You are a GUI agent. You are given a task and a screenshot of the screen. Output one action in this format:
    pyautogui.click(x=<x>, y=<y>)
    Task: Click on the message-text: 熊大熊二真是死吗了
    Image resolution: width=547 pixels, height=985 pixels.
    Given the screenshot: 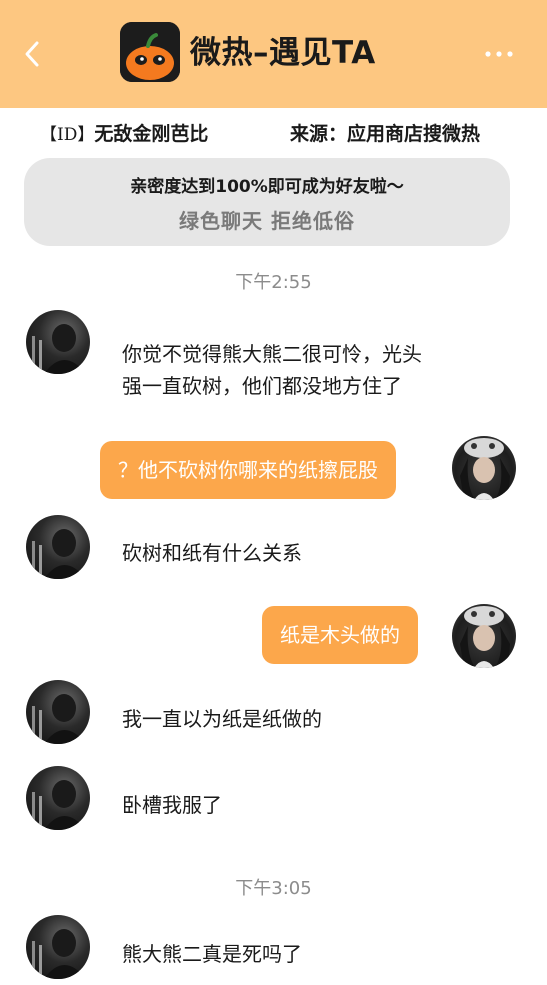 What is the action you would take?
    pyautogui.click(x=212, y=954)
    